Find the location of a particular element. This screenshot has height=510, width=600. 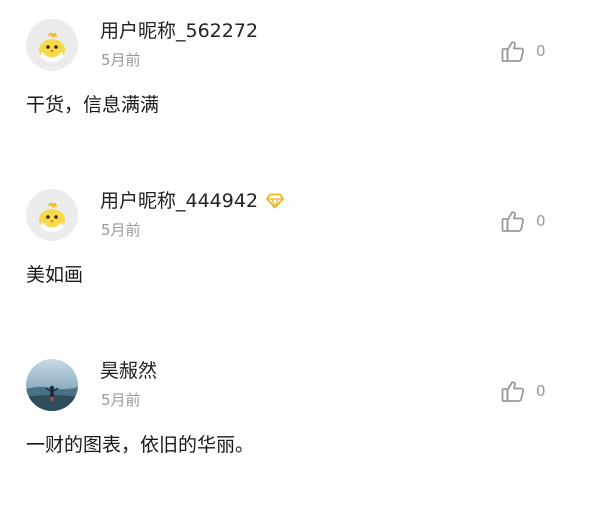

username: 用户昵称_562272 is located at coordinates (179, 31).